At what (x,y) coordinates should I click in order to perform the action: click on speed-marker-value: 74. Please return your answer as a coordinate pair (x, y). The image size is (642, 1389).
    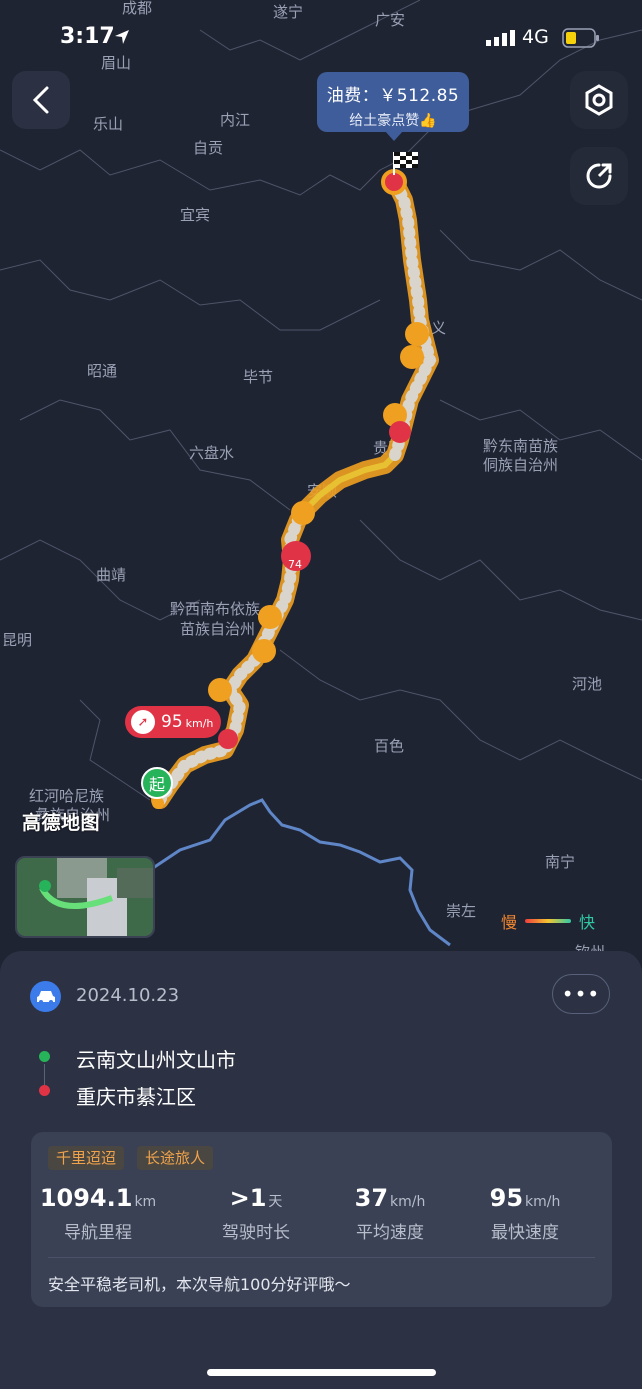
    Looking at the image, I should click on (295, 564).